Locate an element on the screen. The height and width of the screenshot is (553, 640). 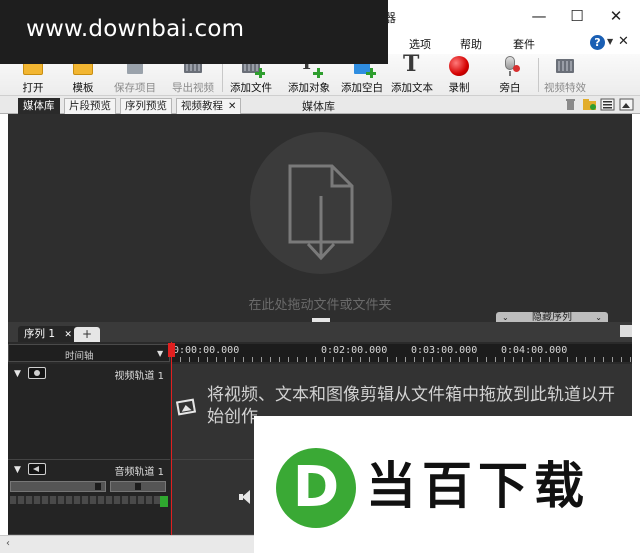
timecode-label: 0:00:00.000 is located at coordinates (206, 350).